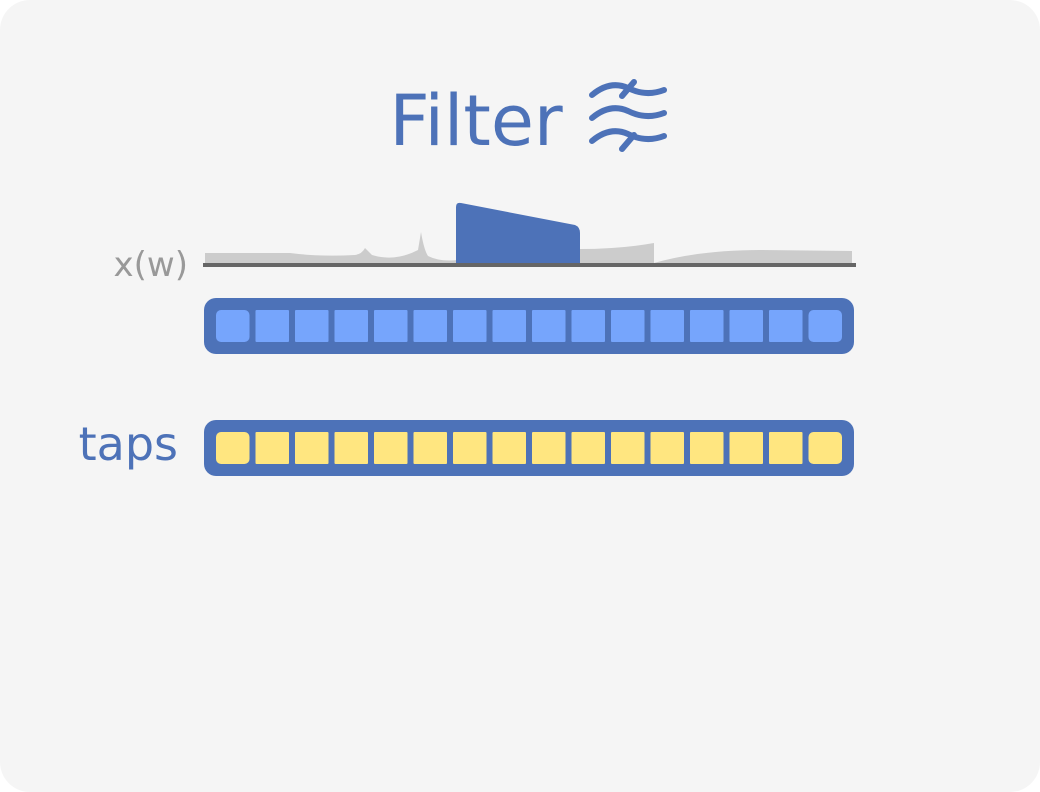  What do you see at coordinates (628, 115) in the screenshot?
I see `filter-waves-icon` at bounding box center [628, 115].